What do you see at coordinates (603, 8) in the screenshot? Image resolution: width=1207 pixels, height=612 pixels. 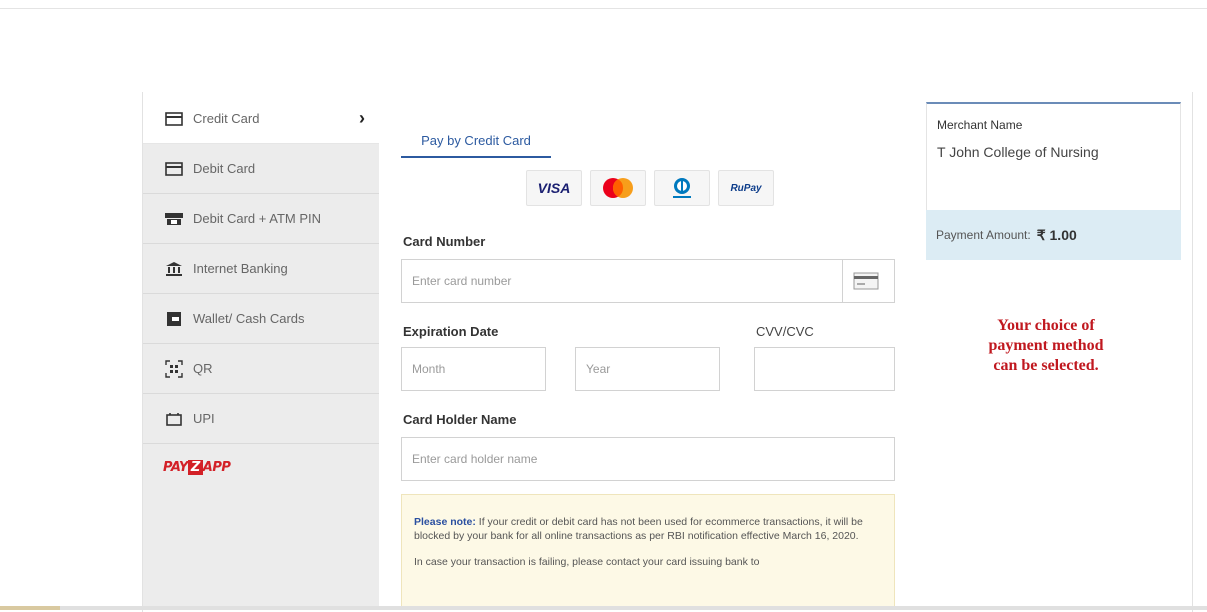 I see `top-divider` at bounding box center [603, 8].